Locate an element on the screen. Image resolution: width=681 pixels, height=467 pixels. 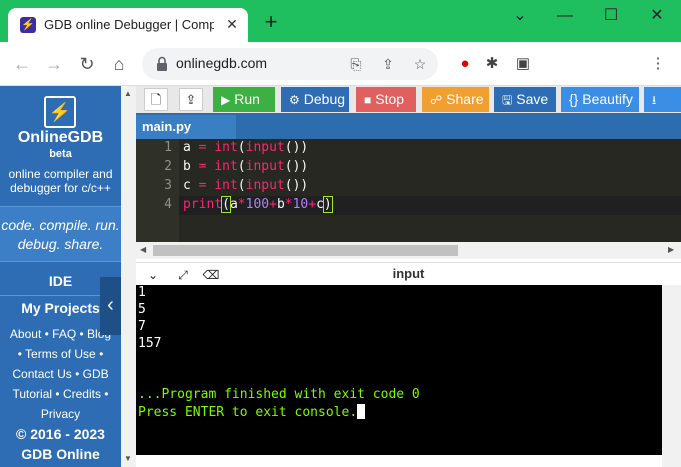
scrollbar-thumb is located at coordinates (305, 250).